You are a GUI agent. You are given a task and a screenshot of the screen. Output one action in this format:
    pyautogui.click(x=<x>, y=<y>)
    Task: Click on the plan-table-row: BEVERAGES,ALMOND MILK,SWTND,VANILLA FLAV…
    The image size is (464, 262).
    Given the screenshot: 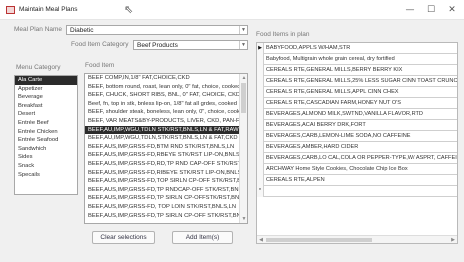 What is the action you would take?
    pyautogui.click(x=357, y=114)
    